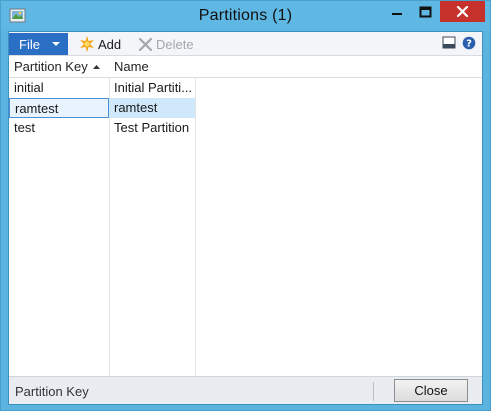  Describe the element at coordinates (59, 88) in the screenshot. I see `cell-partition-key: initial` at that location.